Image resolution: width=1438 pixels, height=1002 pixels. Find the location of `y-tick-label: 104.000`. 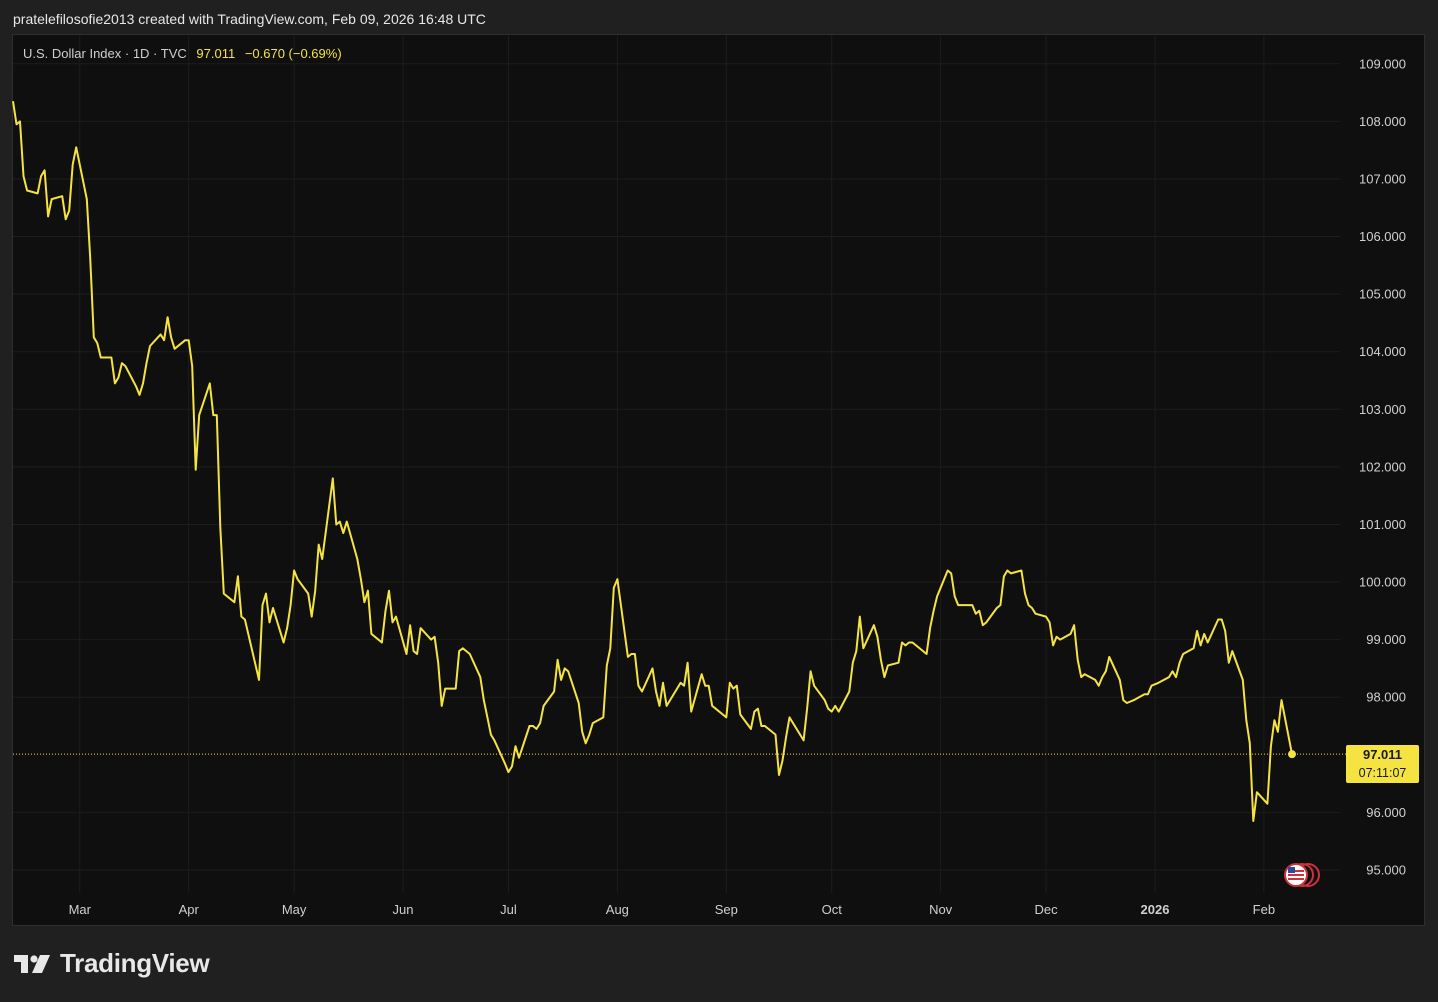

y-tick-label: 104.000 is located at coordinates (1382, 351).